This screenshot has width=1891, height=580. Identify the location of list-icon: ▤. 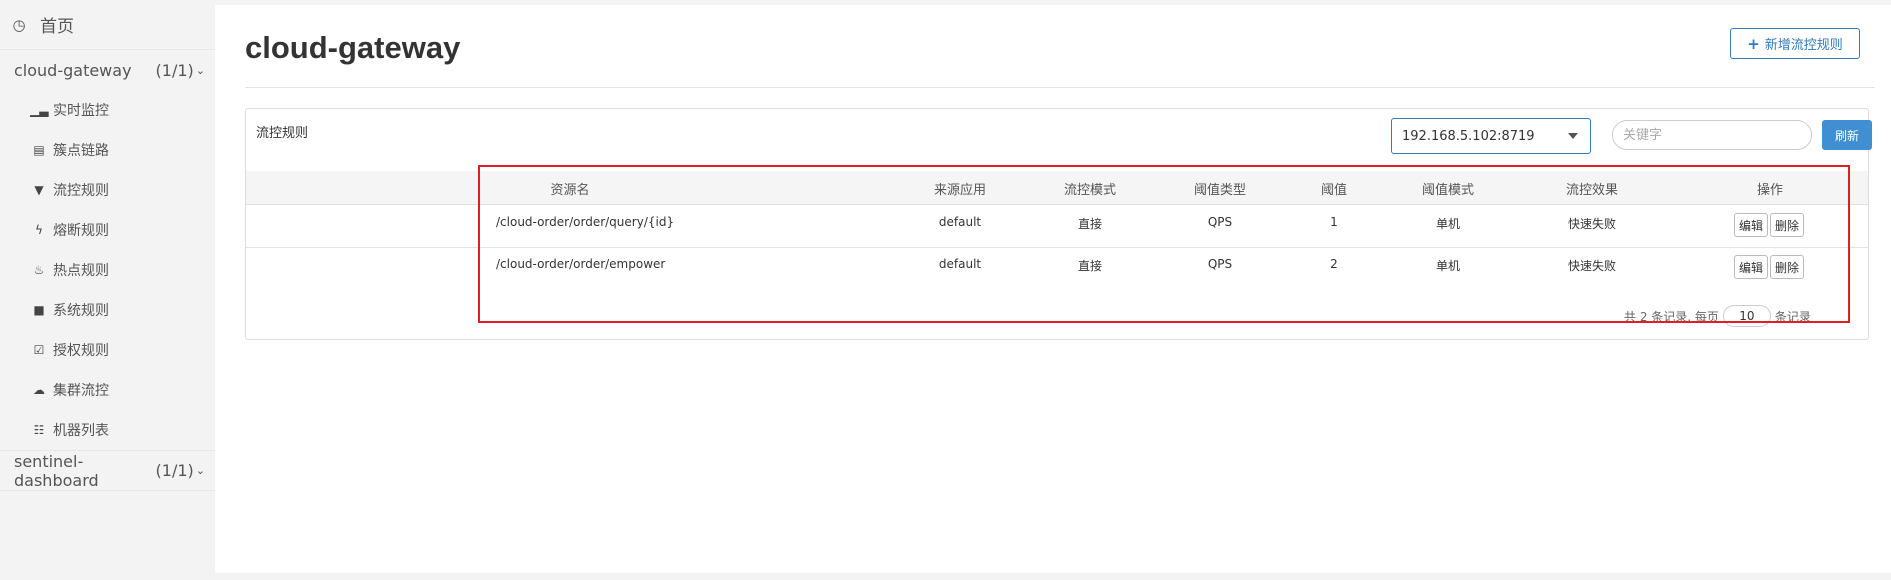
(39, 150).